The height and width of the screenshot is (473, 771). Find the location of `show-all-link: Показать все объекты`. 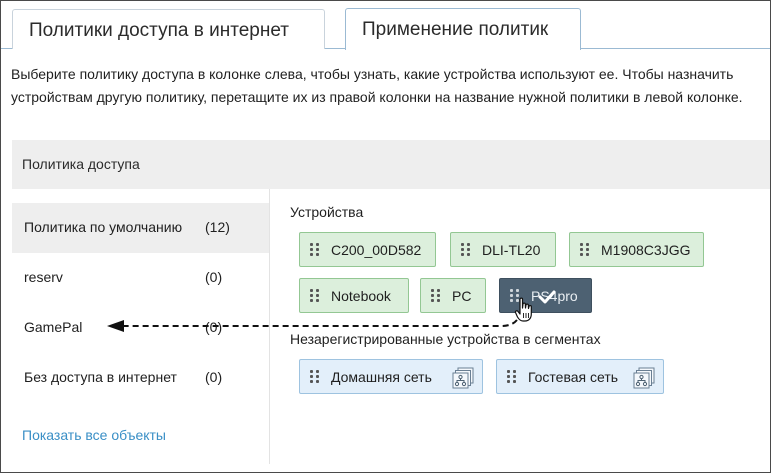

show-all-link: Показать все объекты is located at coordinates (94, 435).